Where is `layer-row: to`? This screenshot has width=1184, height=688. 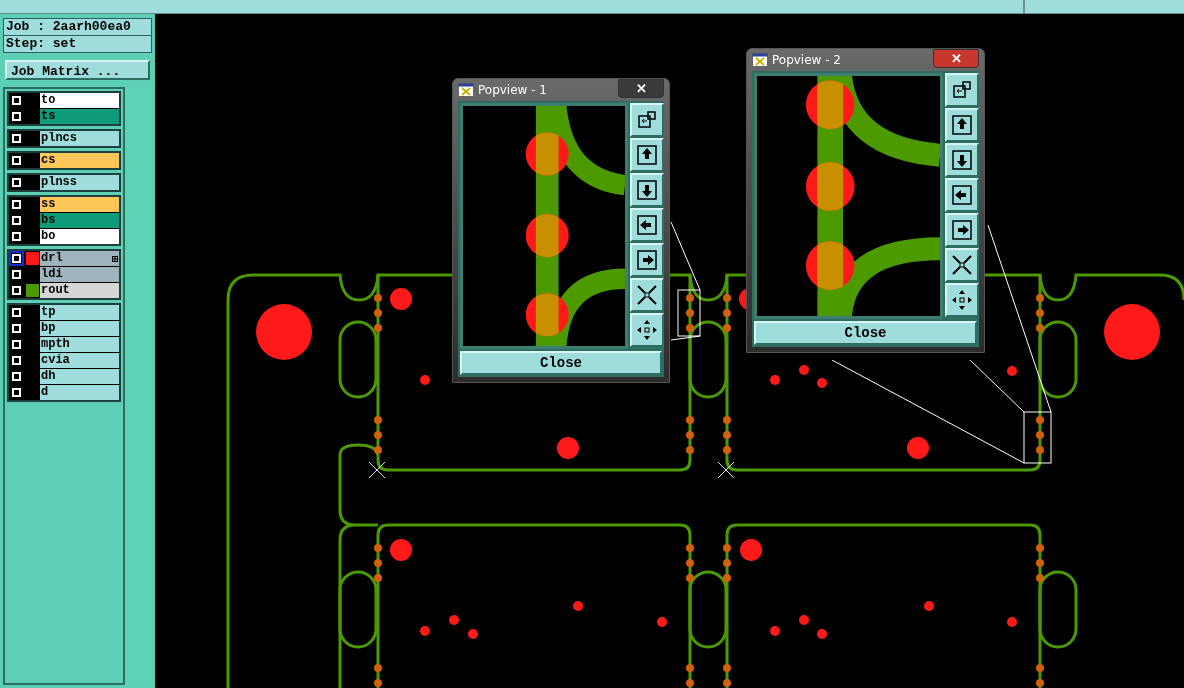 layer-row: to is located at coordinates (79, 100).